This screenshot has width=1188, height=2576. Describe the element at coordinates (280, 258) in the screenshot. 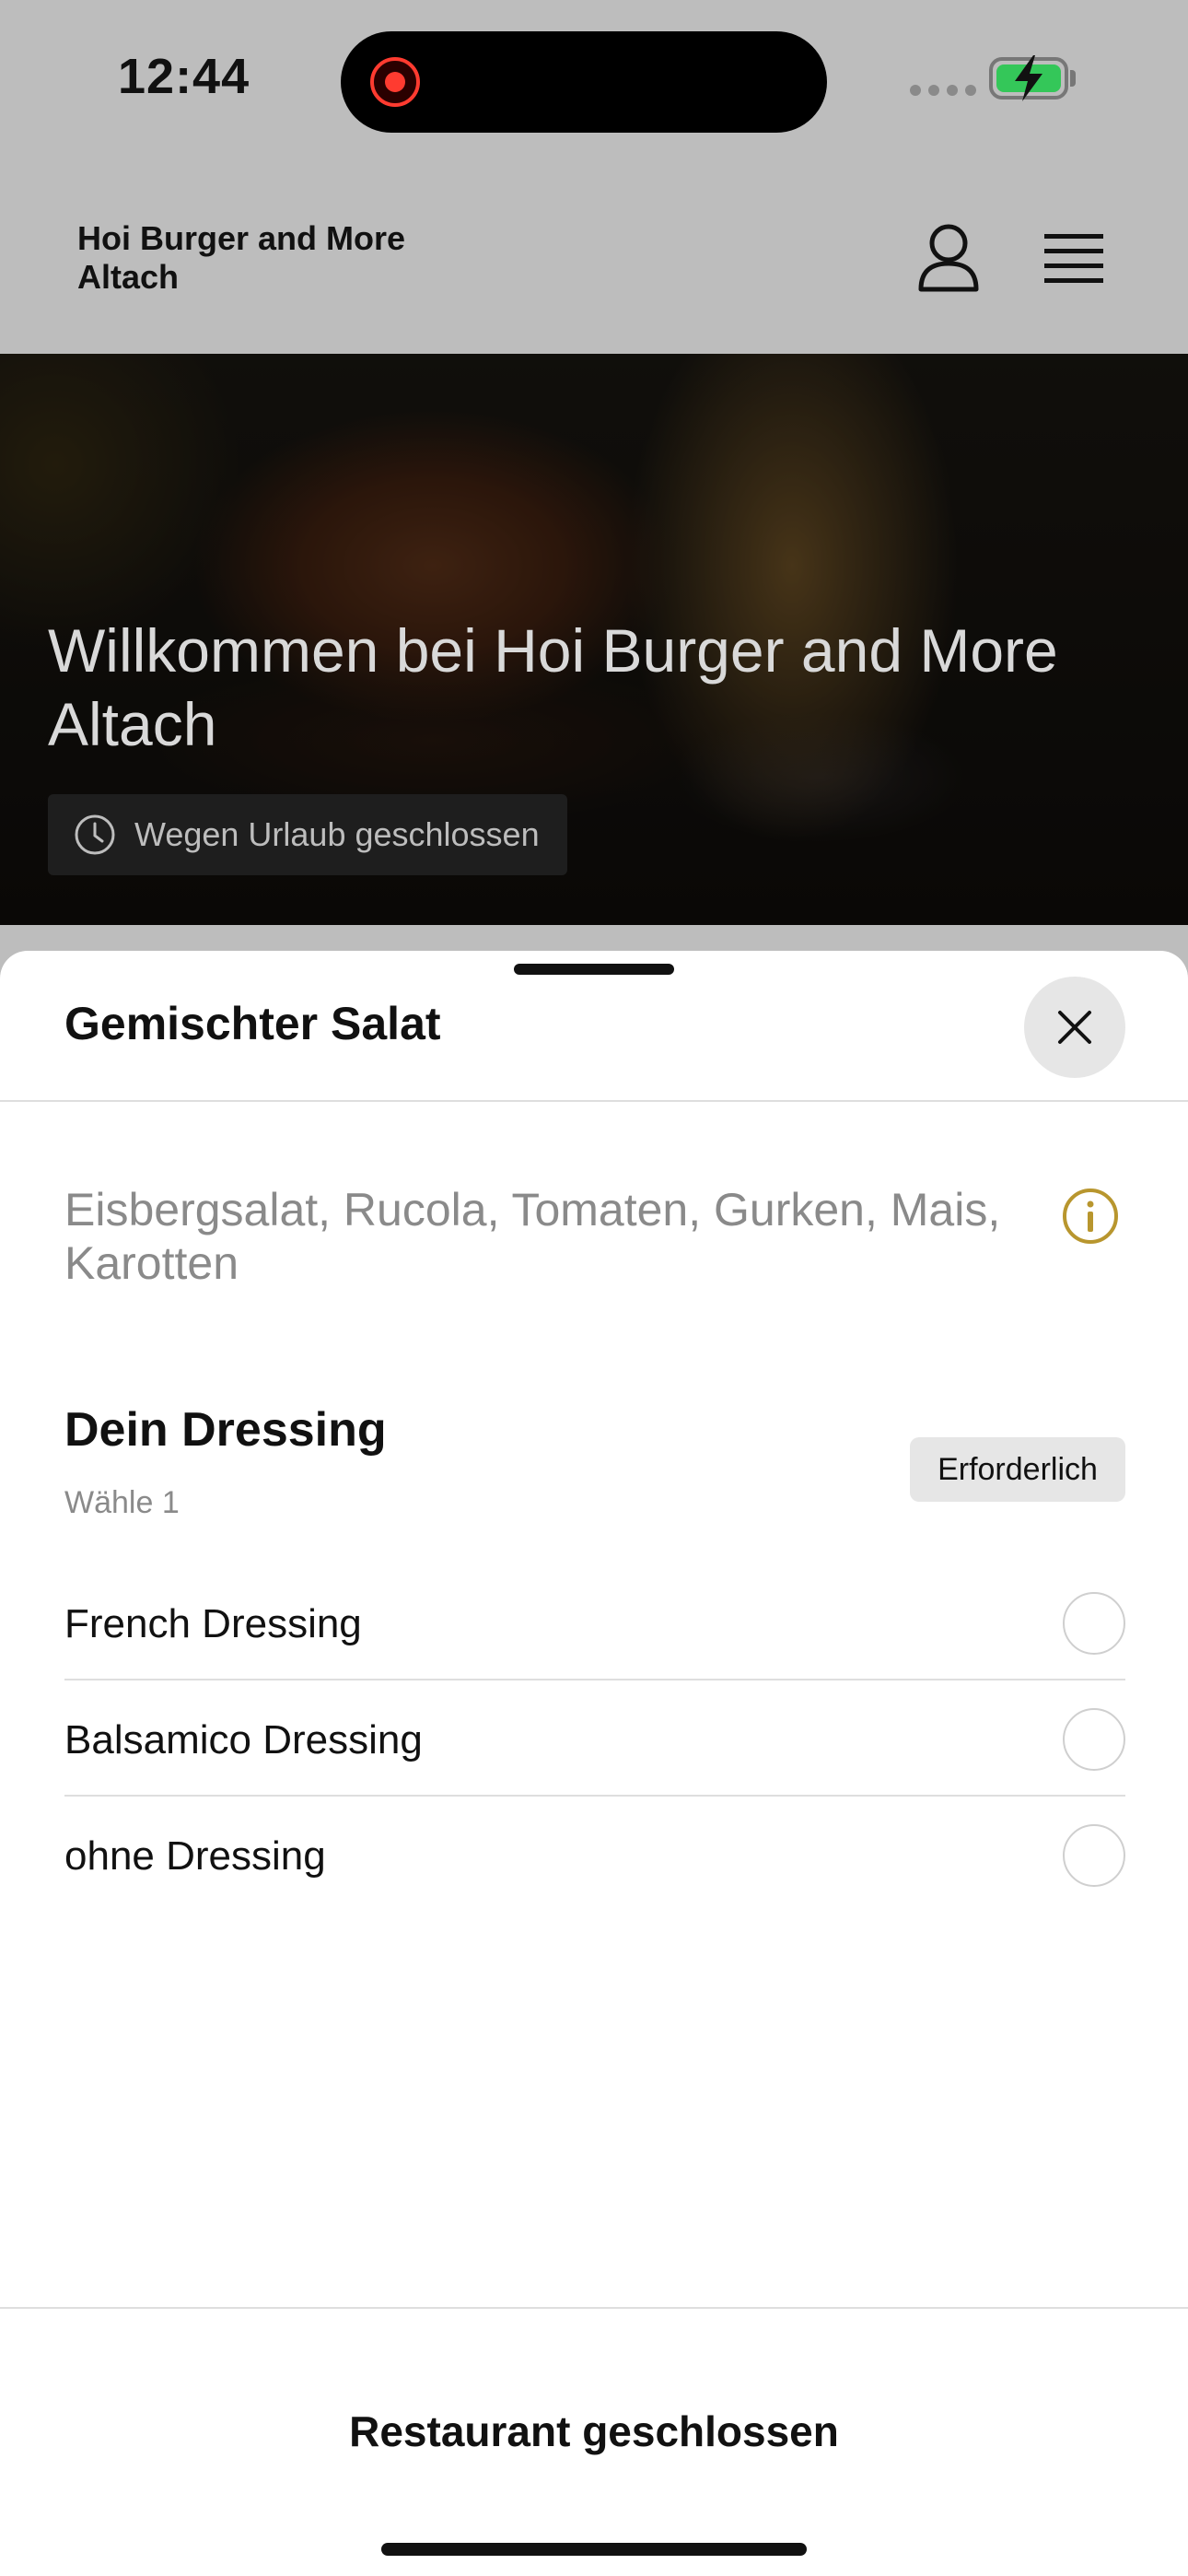

I see `restaurant-name: Hoi Burger and More Altach` at that location.